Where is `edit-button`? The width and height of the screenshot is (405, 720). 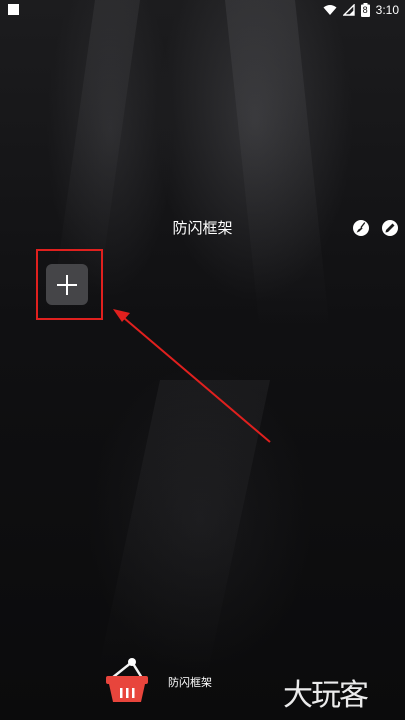 edit-button is located at coordinates (390, 228).